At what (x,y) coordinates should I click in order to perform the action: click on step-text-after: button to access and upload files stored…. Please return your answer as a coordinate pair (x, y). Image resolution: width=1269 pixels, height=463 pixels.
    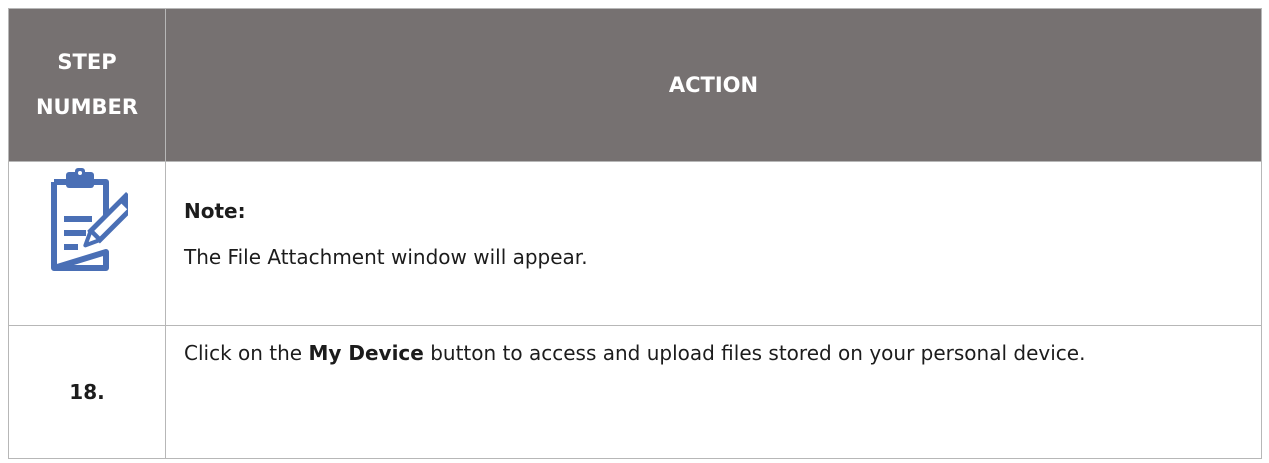
    Looking at the image, I should click on (754, 353).